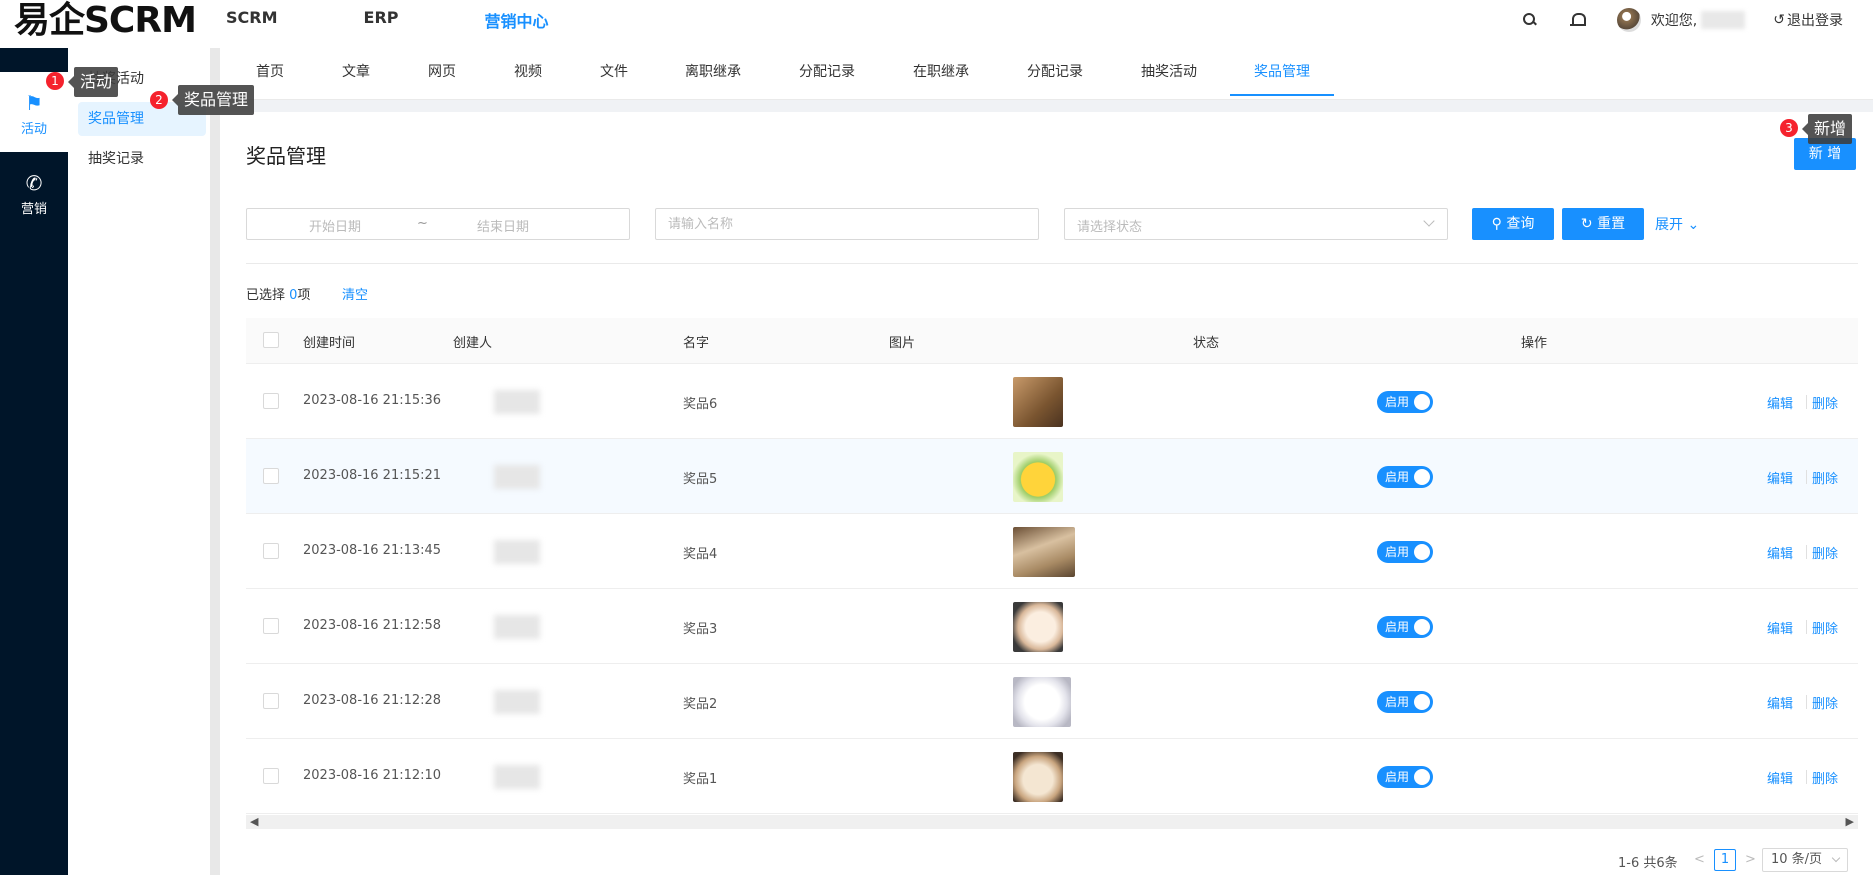  Describe the element at coordinates (142, 159) in the screenshot. I see `sub-item-lottery-records: 抽奖记录` at that location.